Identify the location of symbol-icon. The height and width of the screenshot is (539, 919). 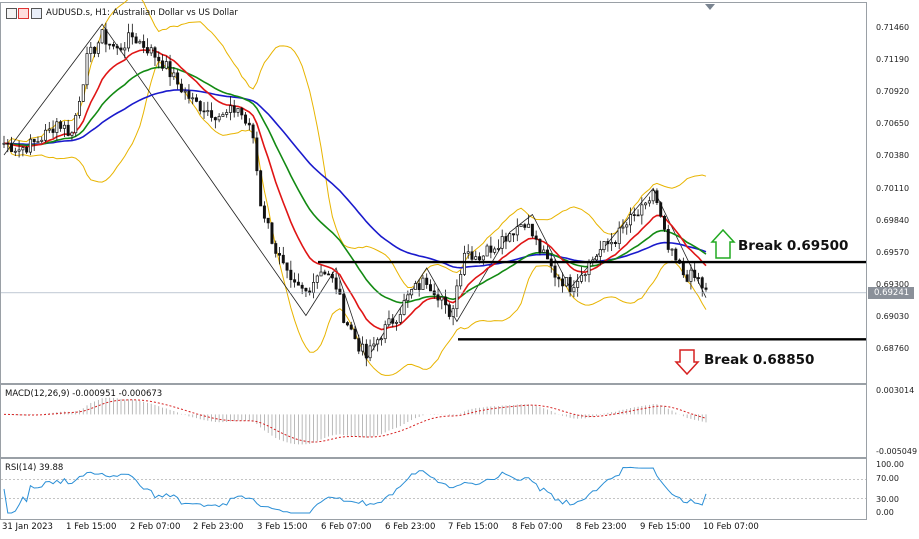
(11, 13).